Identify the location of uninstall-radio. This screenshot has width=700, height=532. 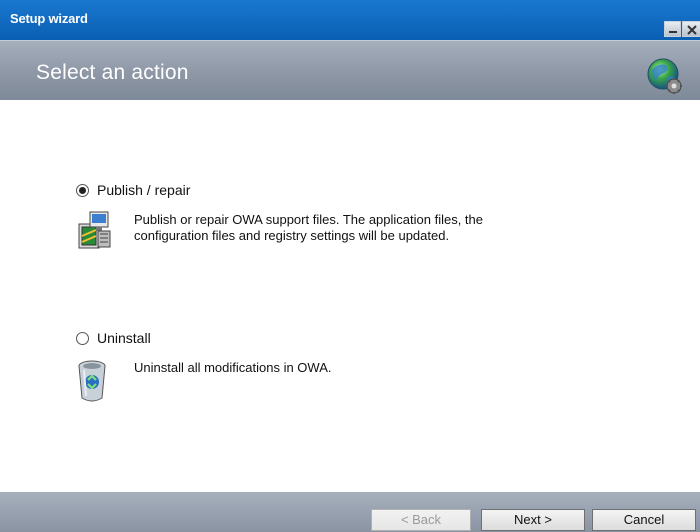
(82, 338).